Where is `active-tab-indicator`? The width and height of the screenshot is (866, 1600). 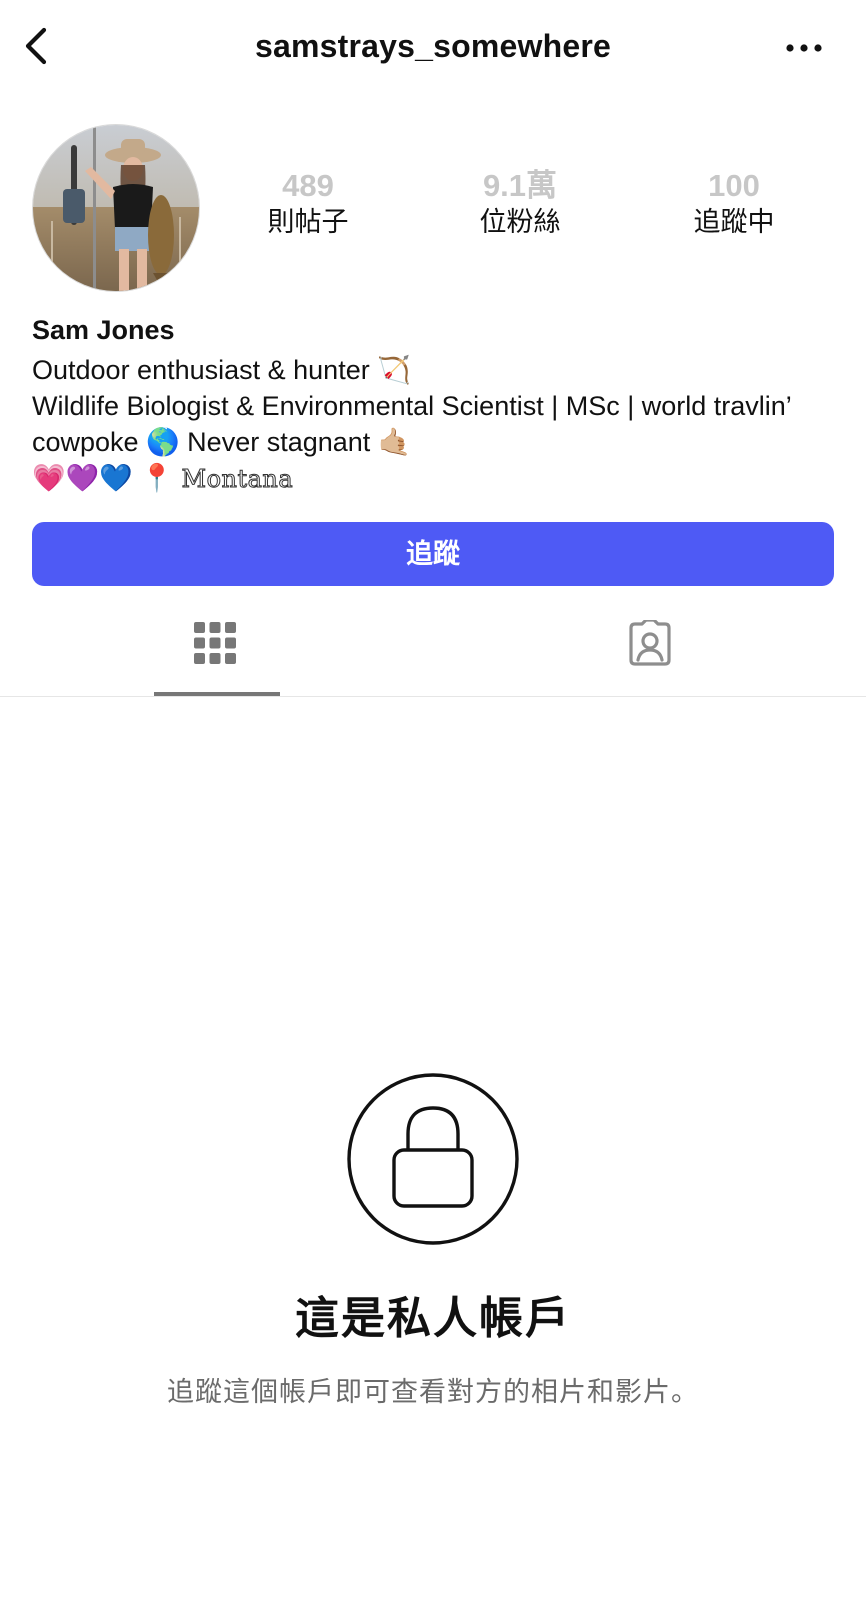 active-tab-indicator is located at coordinates (217, 694).